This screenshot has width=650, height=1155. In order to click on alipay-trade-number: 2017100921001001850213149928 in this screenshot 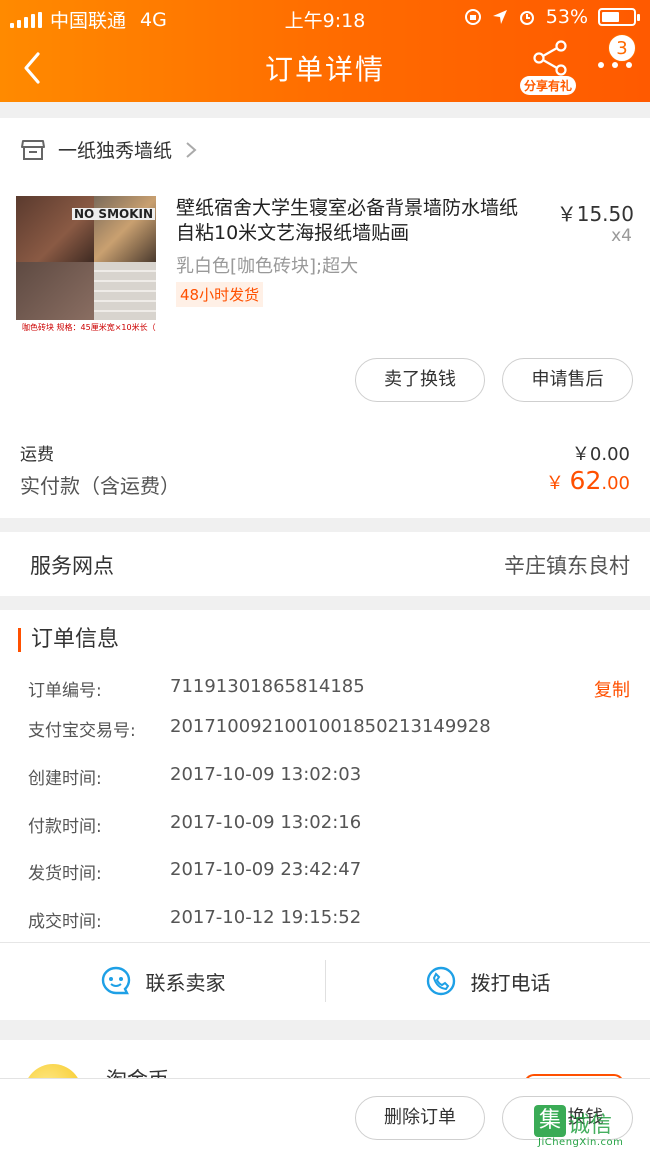, I will do `click(330, 726)`.